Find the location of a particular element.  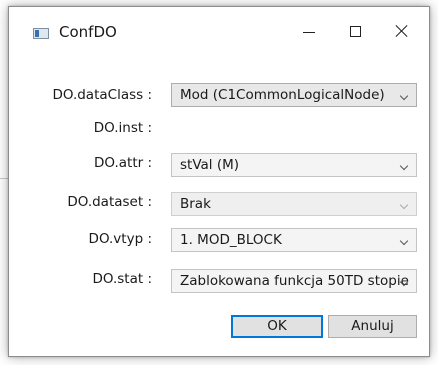

maximize-button is located at coordinates (355, 31).